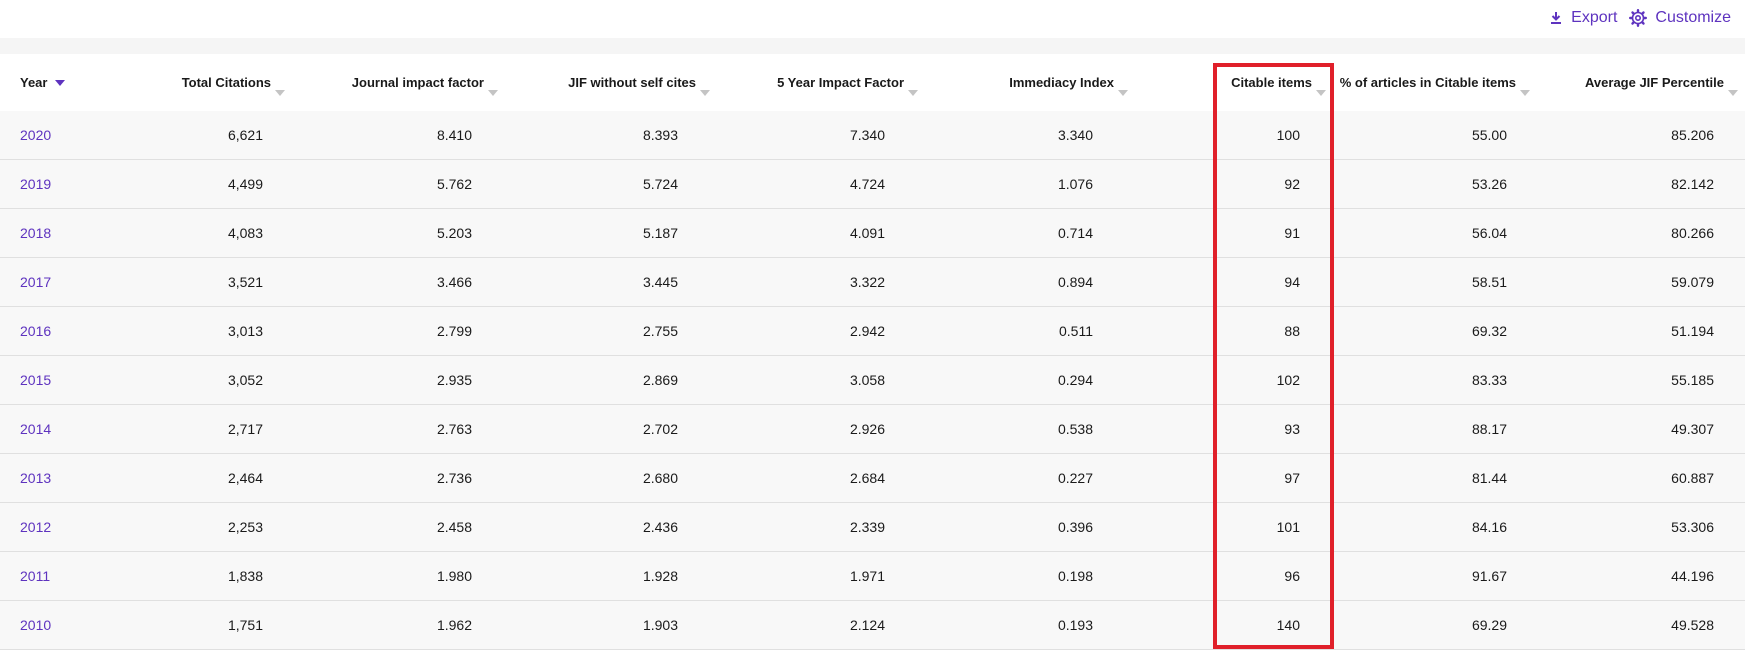  I want to click on cell-value: 3.466, so click(454, 282).